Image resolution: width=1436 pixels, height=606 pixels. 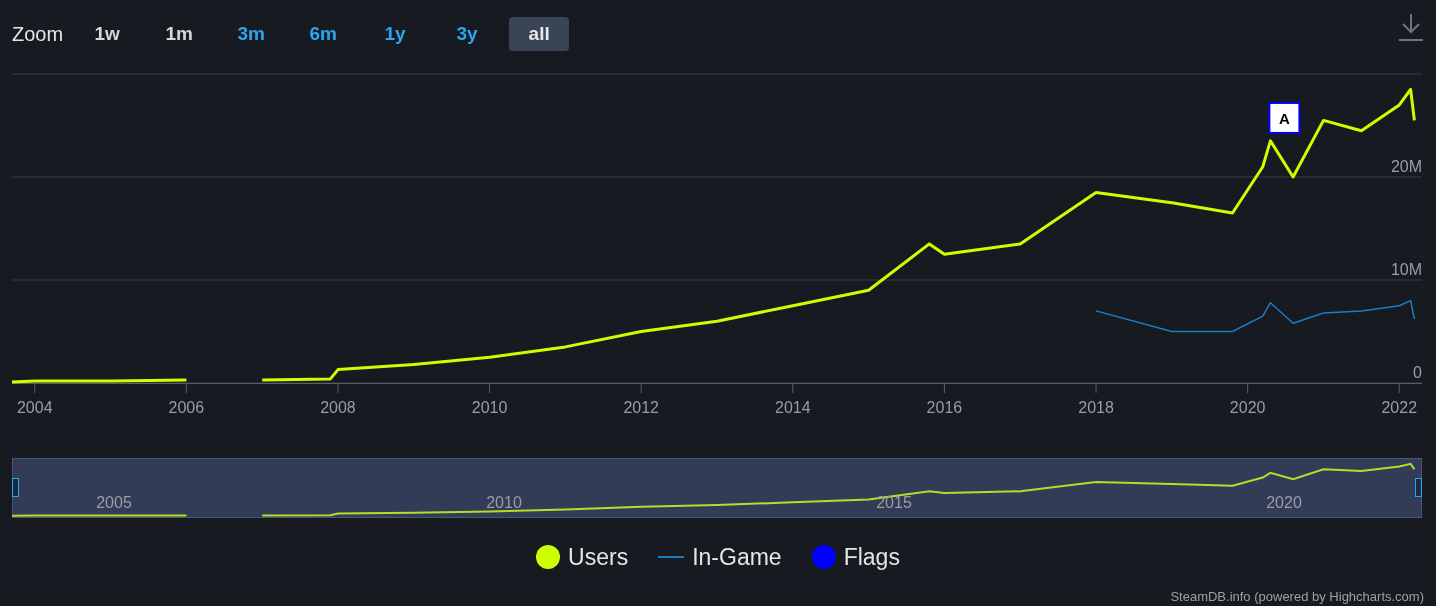 I want to click on download-icon, so click(x=1411, y=27).